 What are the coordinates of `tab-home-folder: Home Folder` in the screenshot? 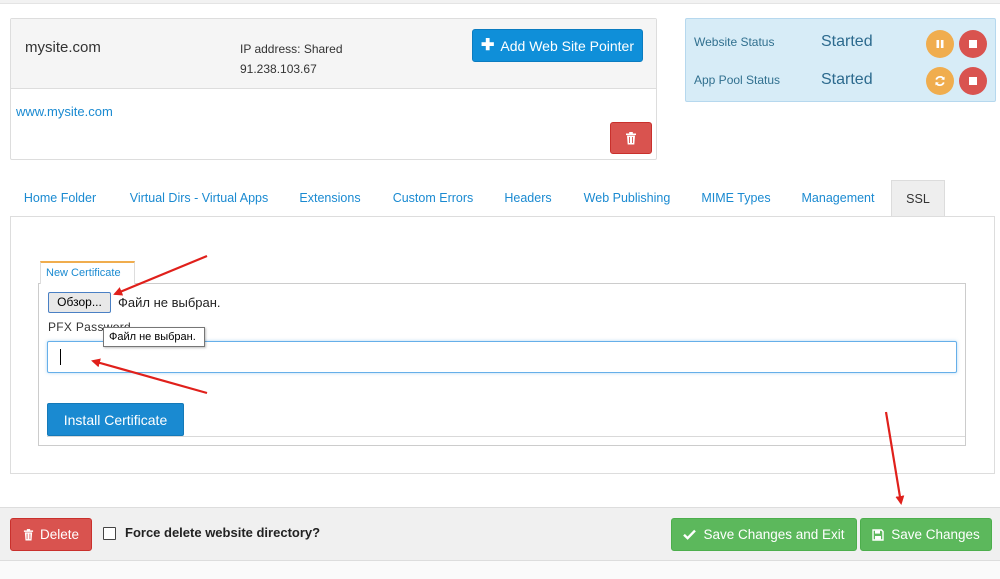 It's located at (60, 198).